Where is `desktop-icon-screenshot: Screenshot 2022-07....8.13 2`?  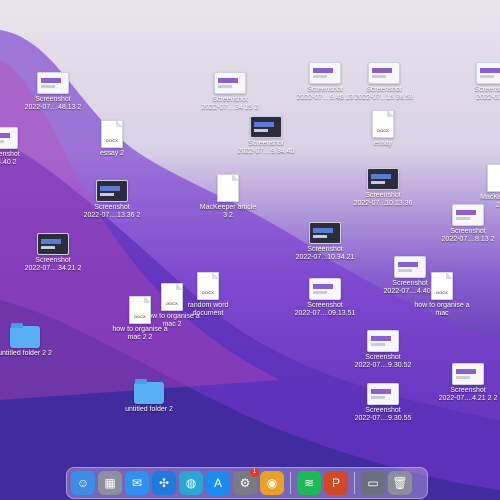 desktop-icon-screenshot: Screenshot 2022-07....8.13 2 is located at coordinates (464, 224).